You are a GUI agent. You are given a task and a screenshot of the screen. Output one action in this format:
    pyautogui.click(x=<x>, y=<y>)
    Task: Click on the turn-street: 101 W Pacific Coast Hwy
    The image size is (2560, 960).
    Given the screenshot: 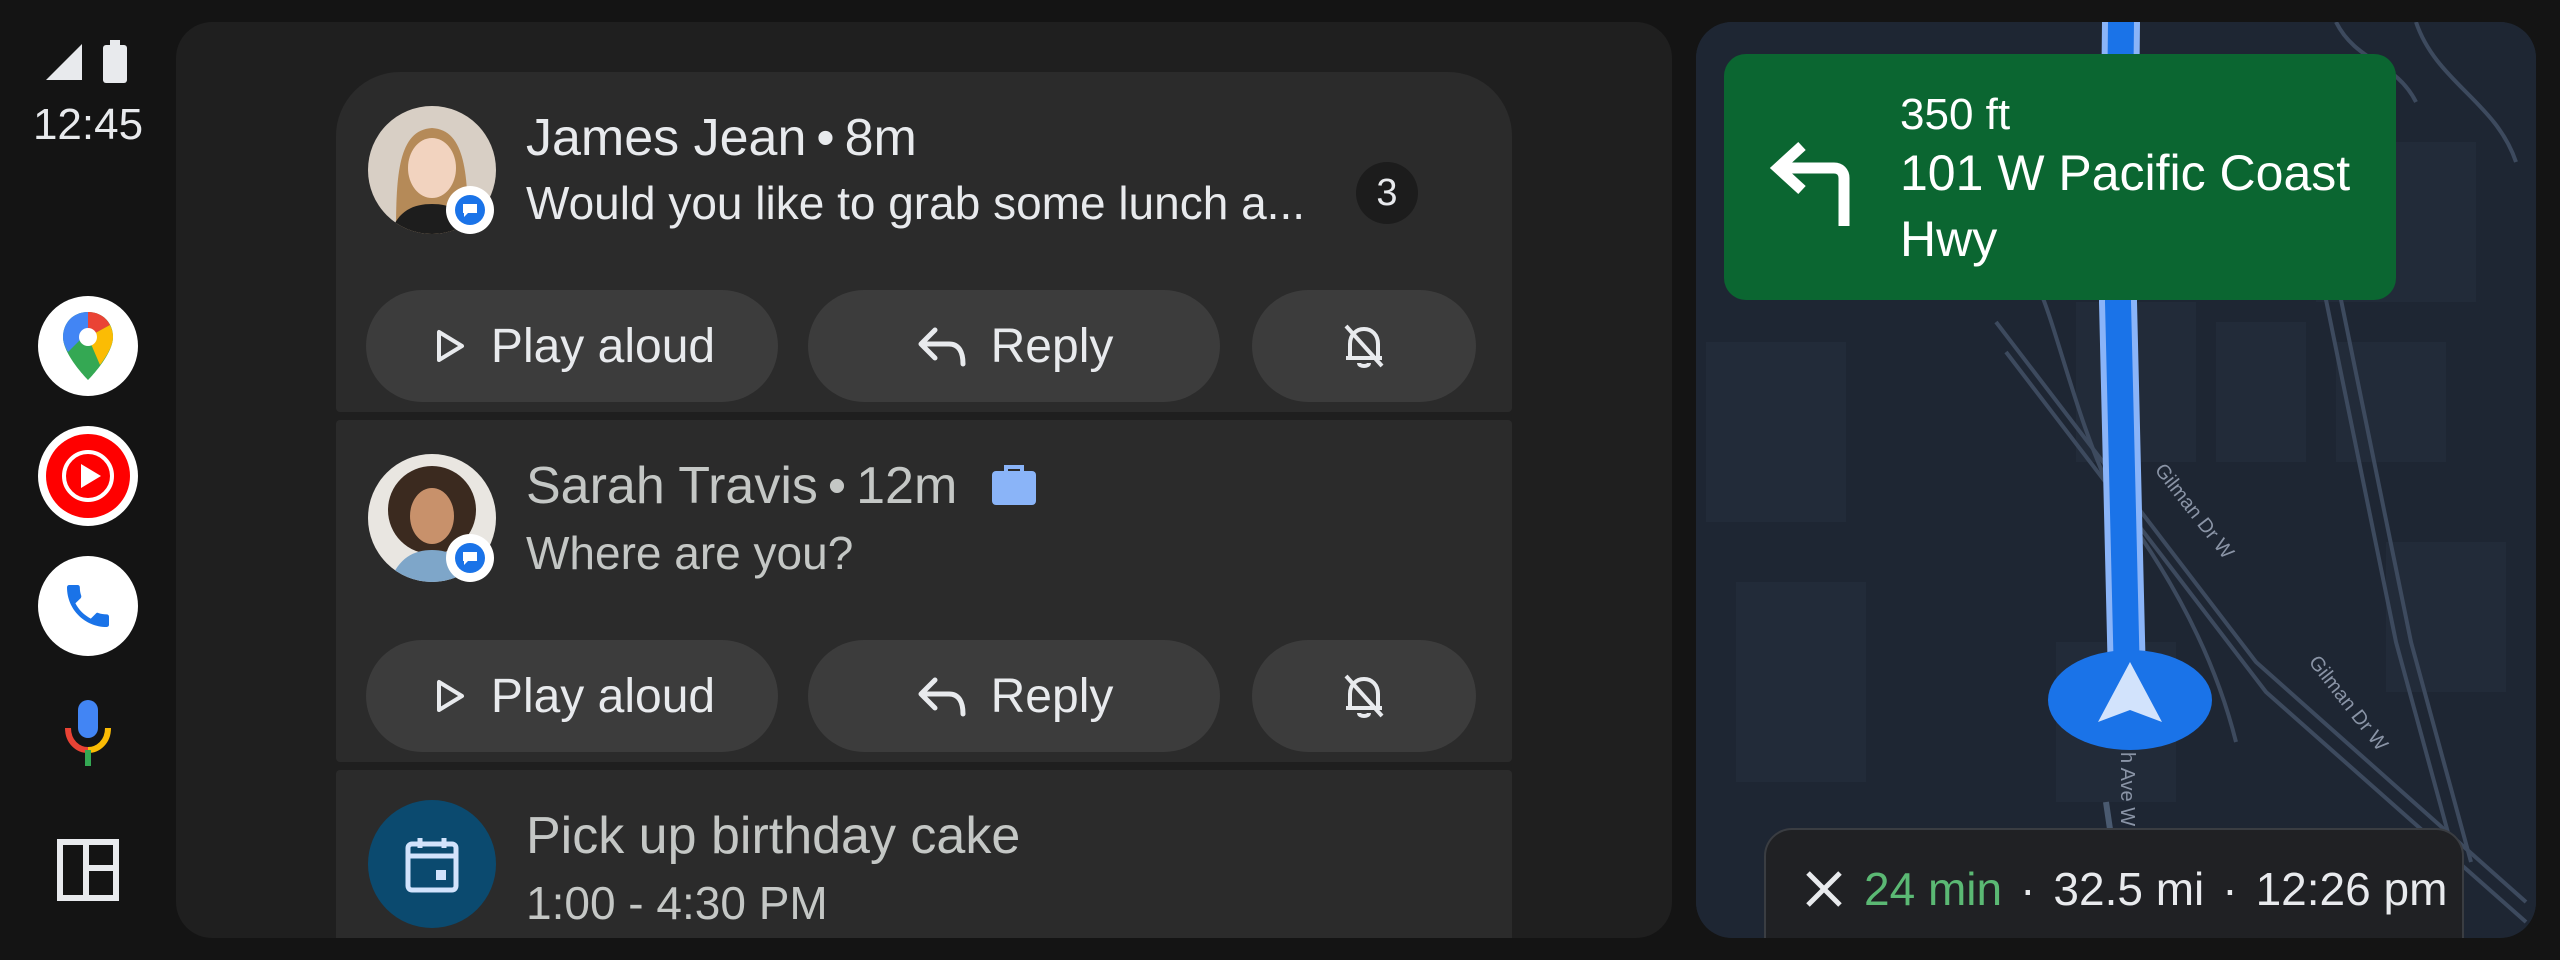 What is the action you would take?
    pyautogui.click(x=2125, y=206)
    